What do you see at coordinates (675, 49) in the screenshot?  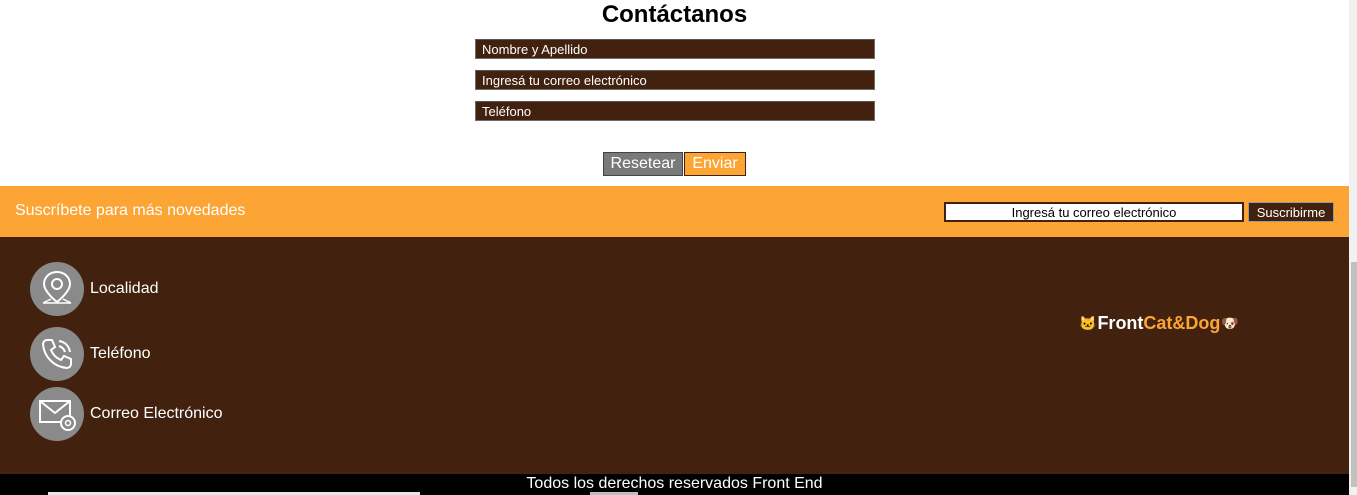 I see `name-field` at bounding box center [675, 49].